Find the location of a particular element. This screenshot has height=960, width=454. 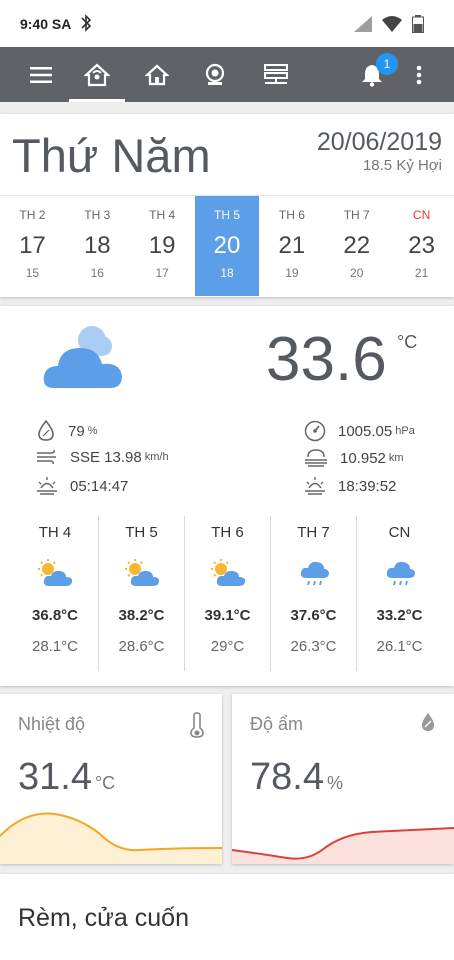

forecast-high: 37.6°C is located at coordinates (313, 615).